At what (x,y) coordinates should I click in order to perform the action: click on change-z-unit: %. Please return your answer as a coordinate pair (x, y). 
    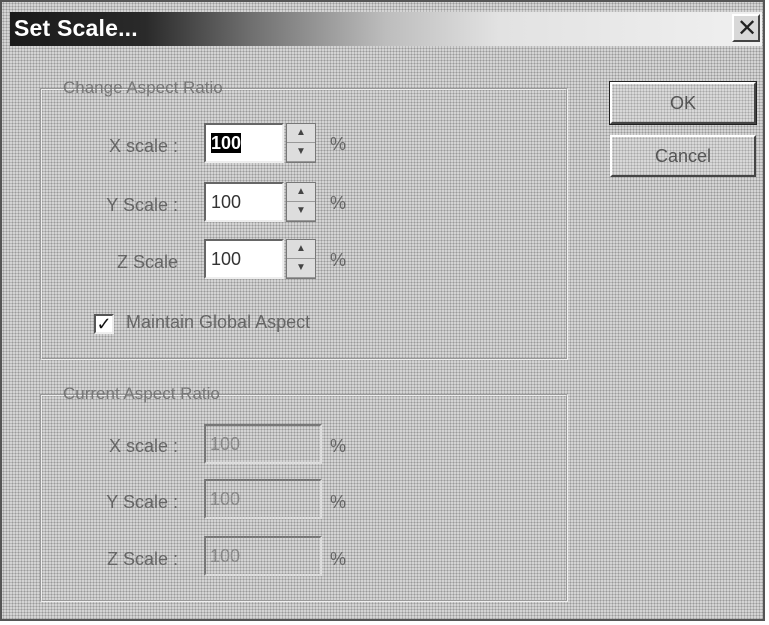
    Looking at the image, I should click on (338, 260).